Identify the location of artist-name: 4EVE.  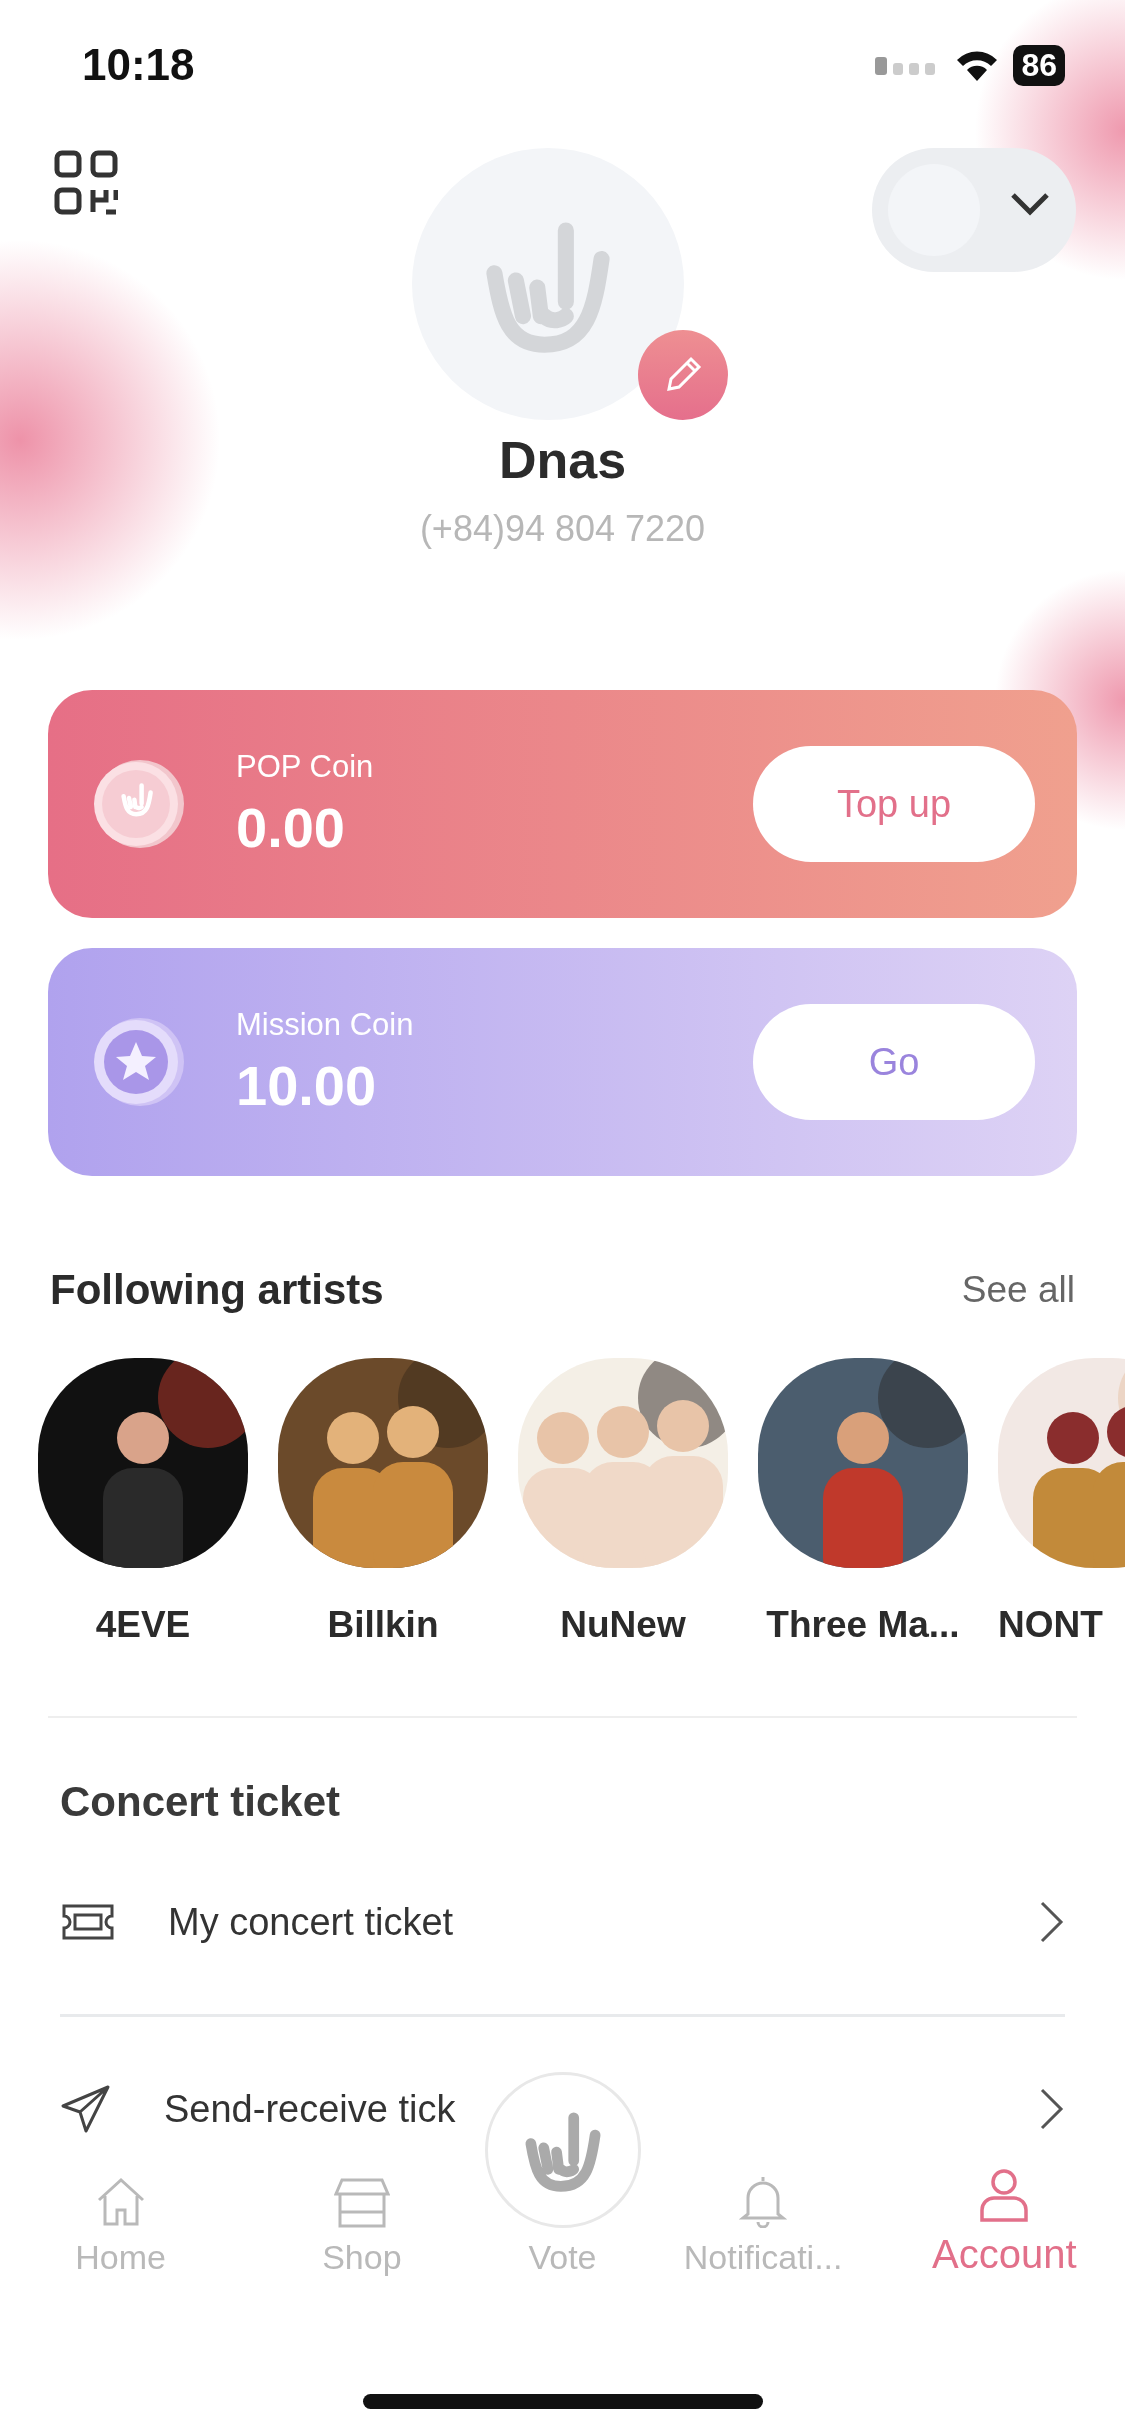
(143, 1625).